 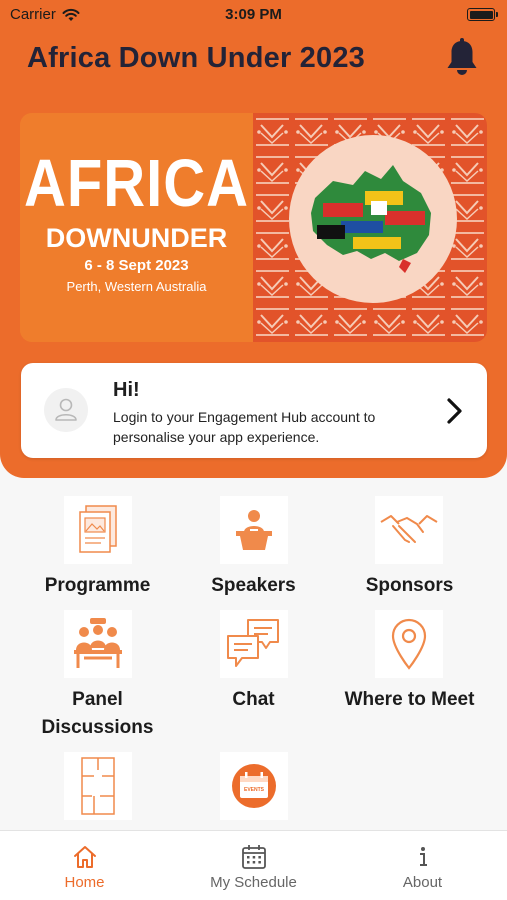 I want to click on speaker-icon, so click(x=254, y=530).